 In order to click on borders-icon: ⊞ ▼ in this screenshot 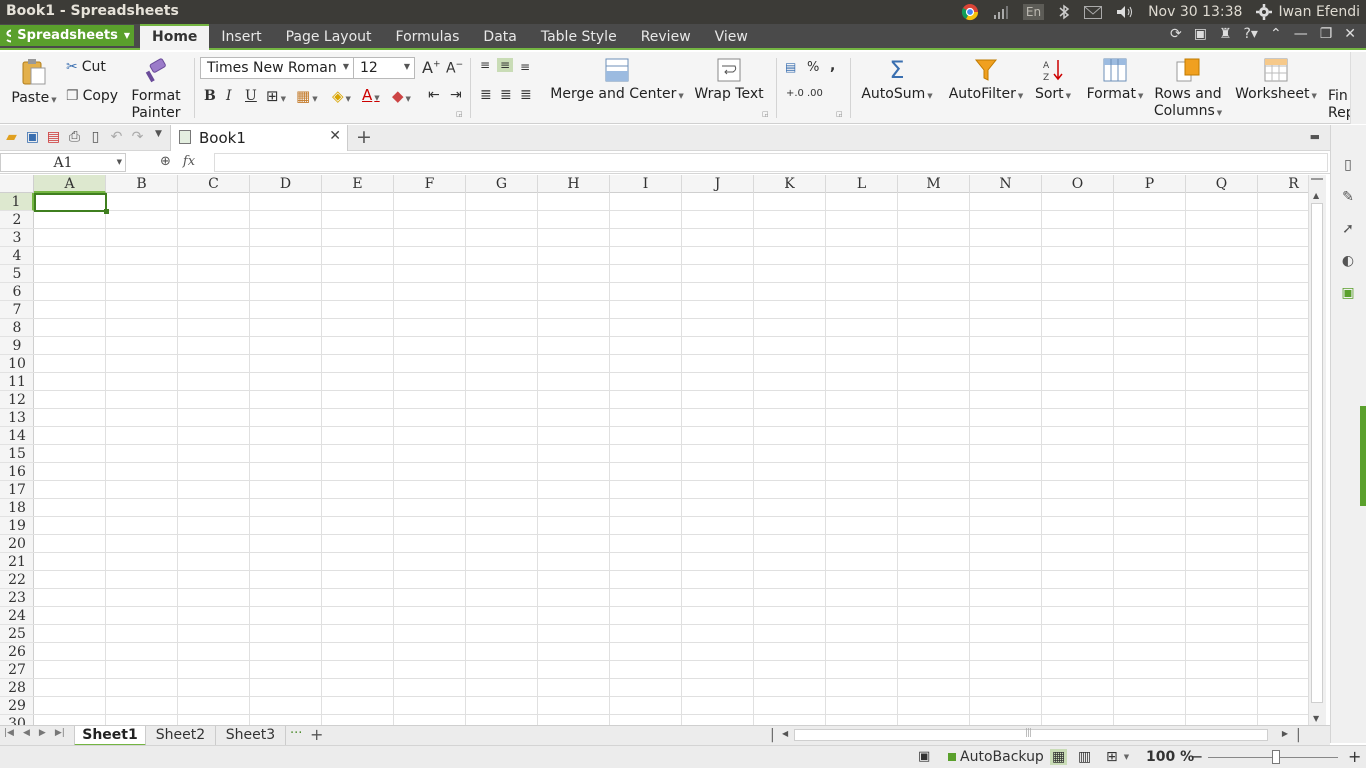, I will do `click(276, 96)`.